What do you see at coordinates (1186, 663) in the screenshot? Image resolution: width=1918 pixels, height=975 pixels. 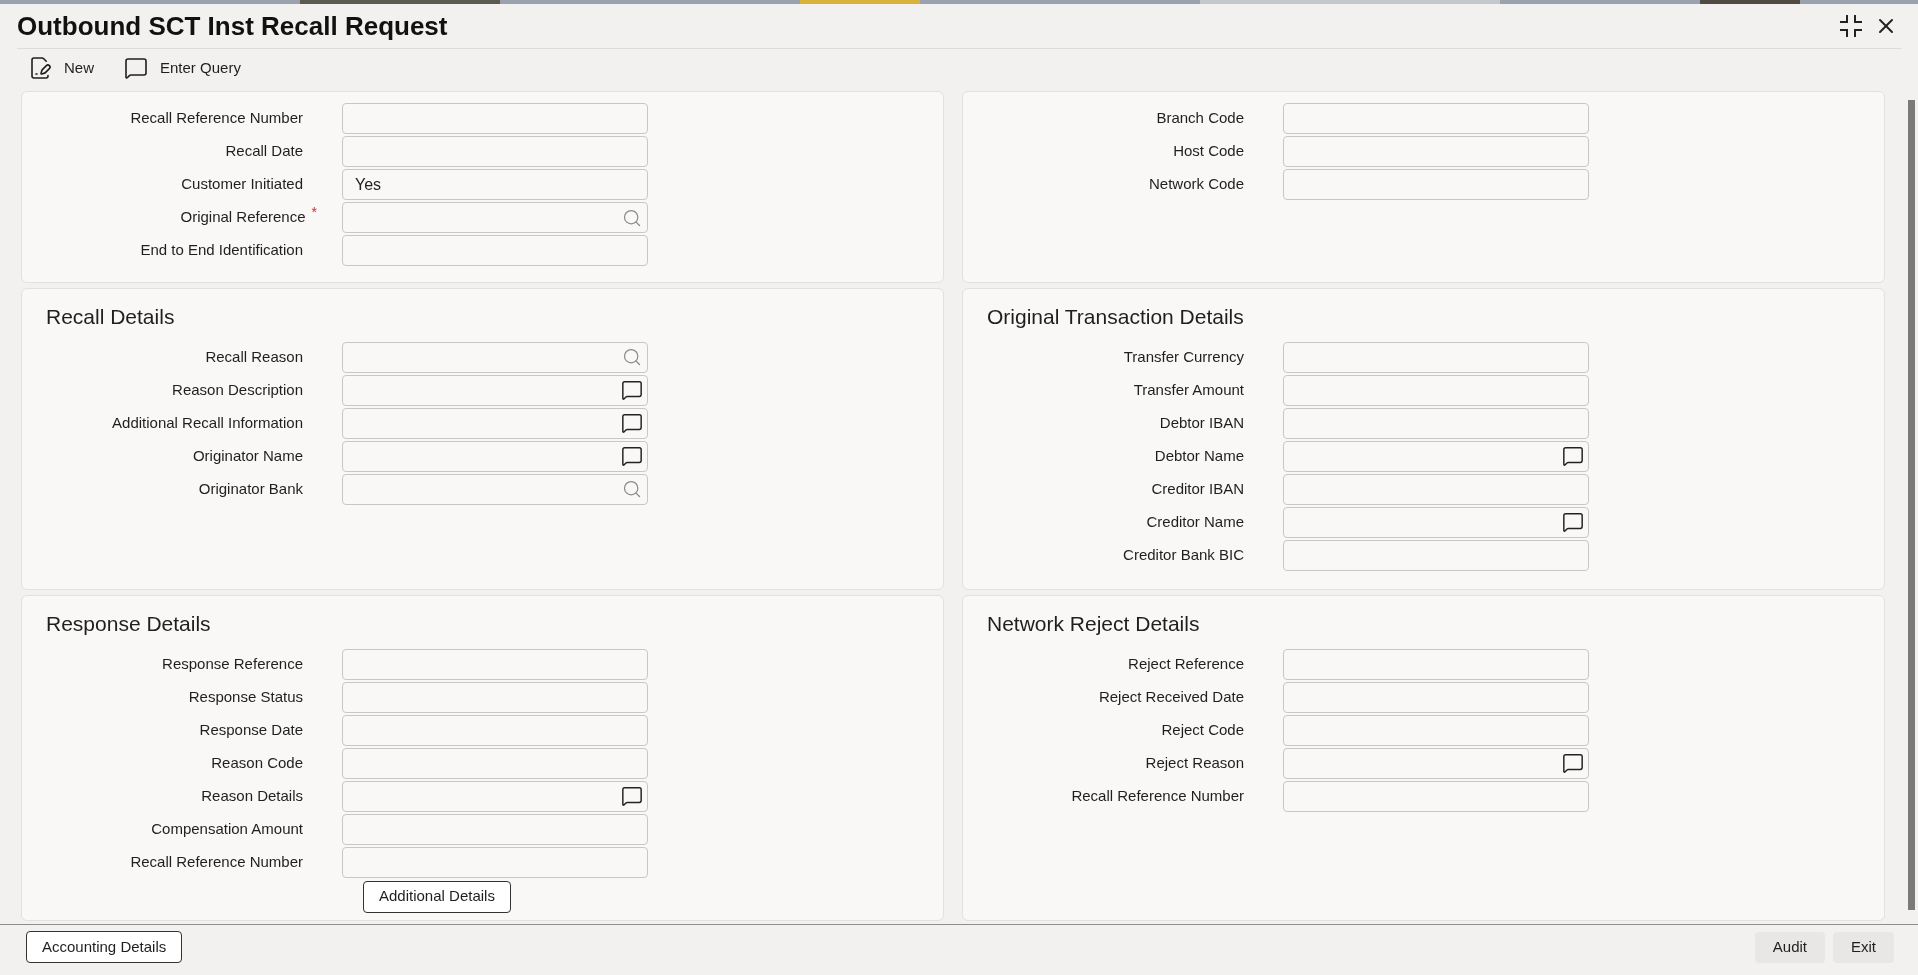 I see `field-label: Reject Reference` at bounding box center [1186, 663].